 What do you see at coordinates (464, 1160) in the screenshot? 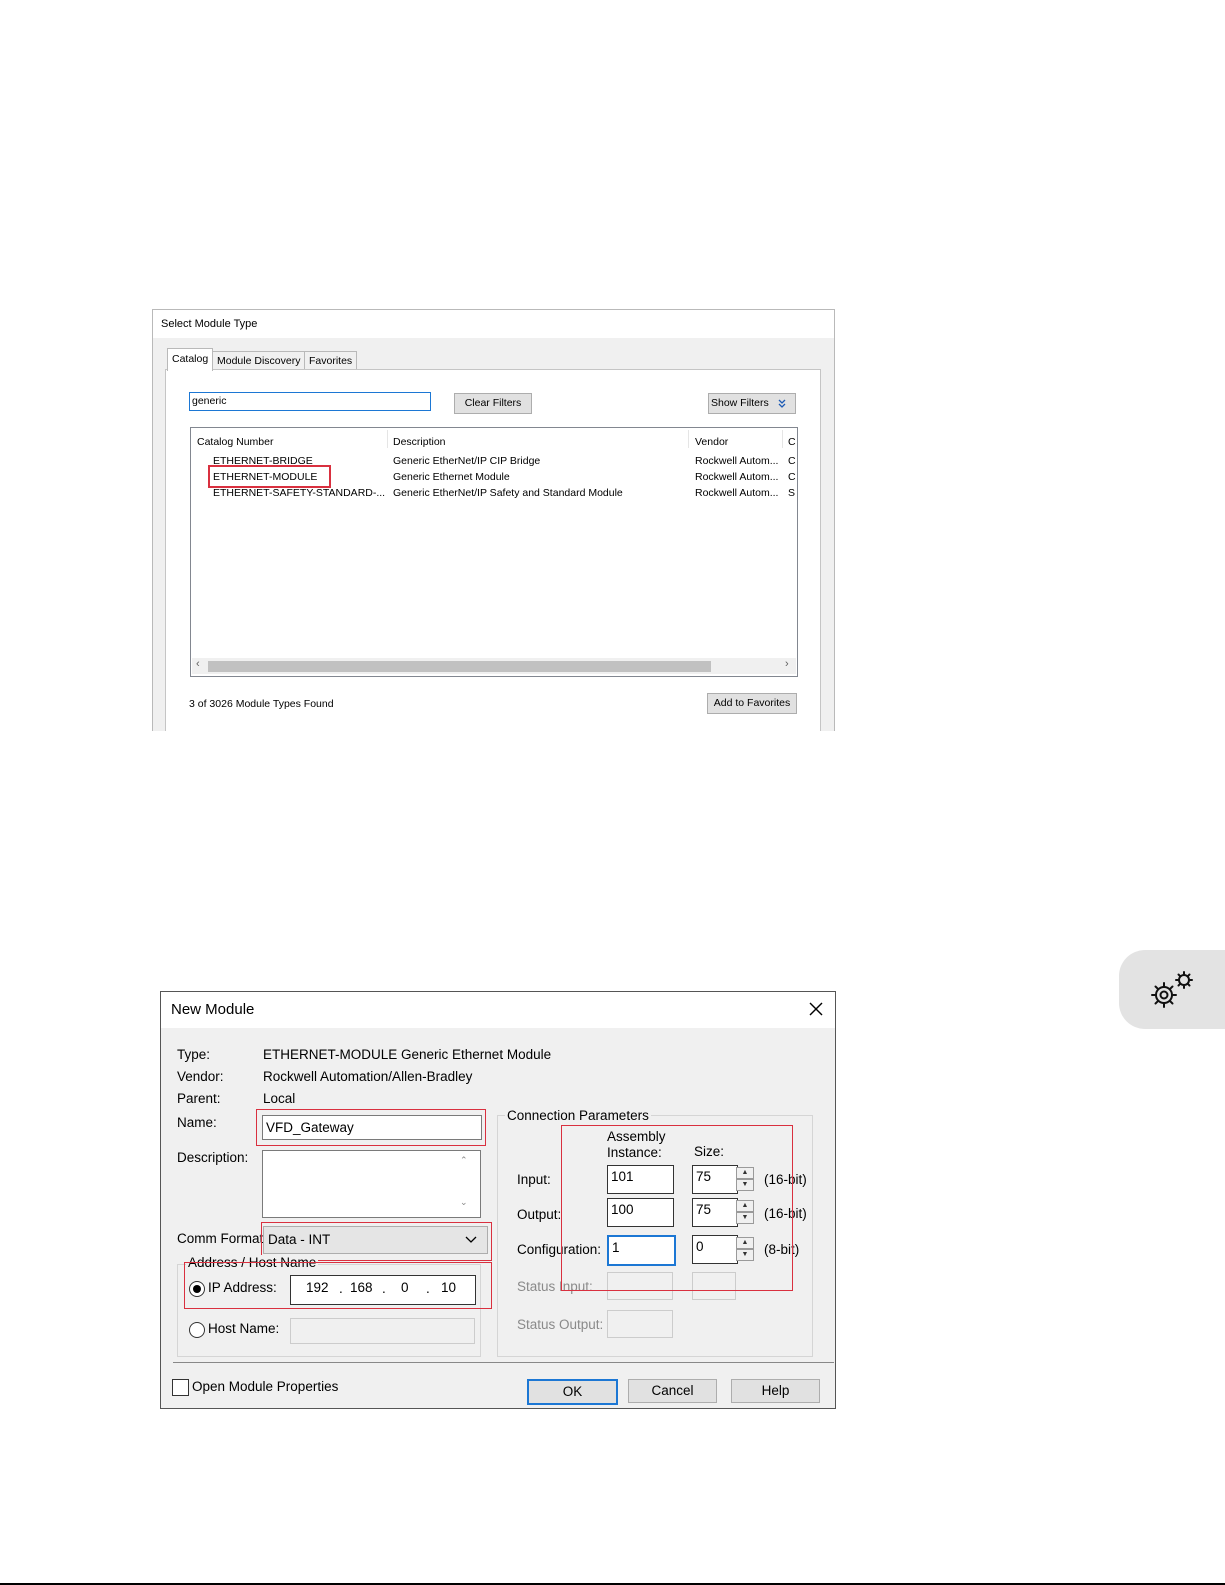
I see `scroll-up-icon: ⌃` at bounding box center [464, 1160].